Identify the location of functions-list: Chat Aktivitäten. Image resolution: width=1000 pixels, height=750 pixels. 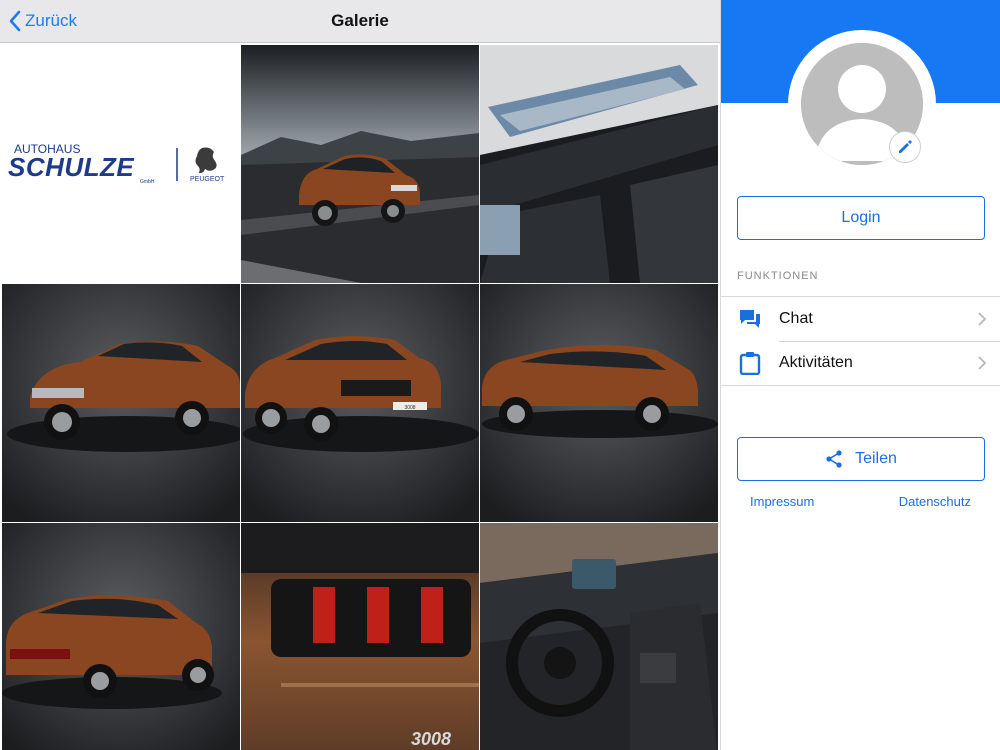
(860, 341).